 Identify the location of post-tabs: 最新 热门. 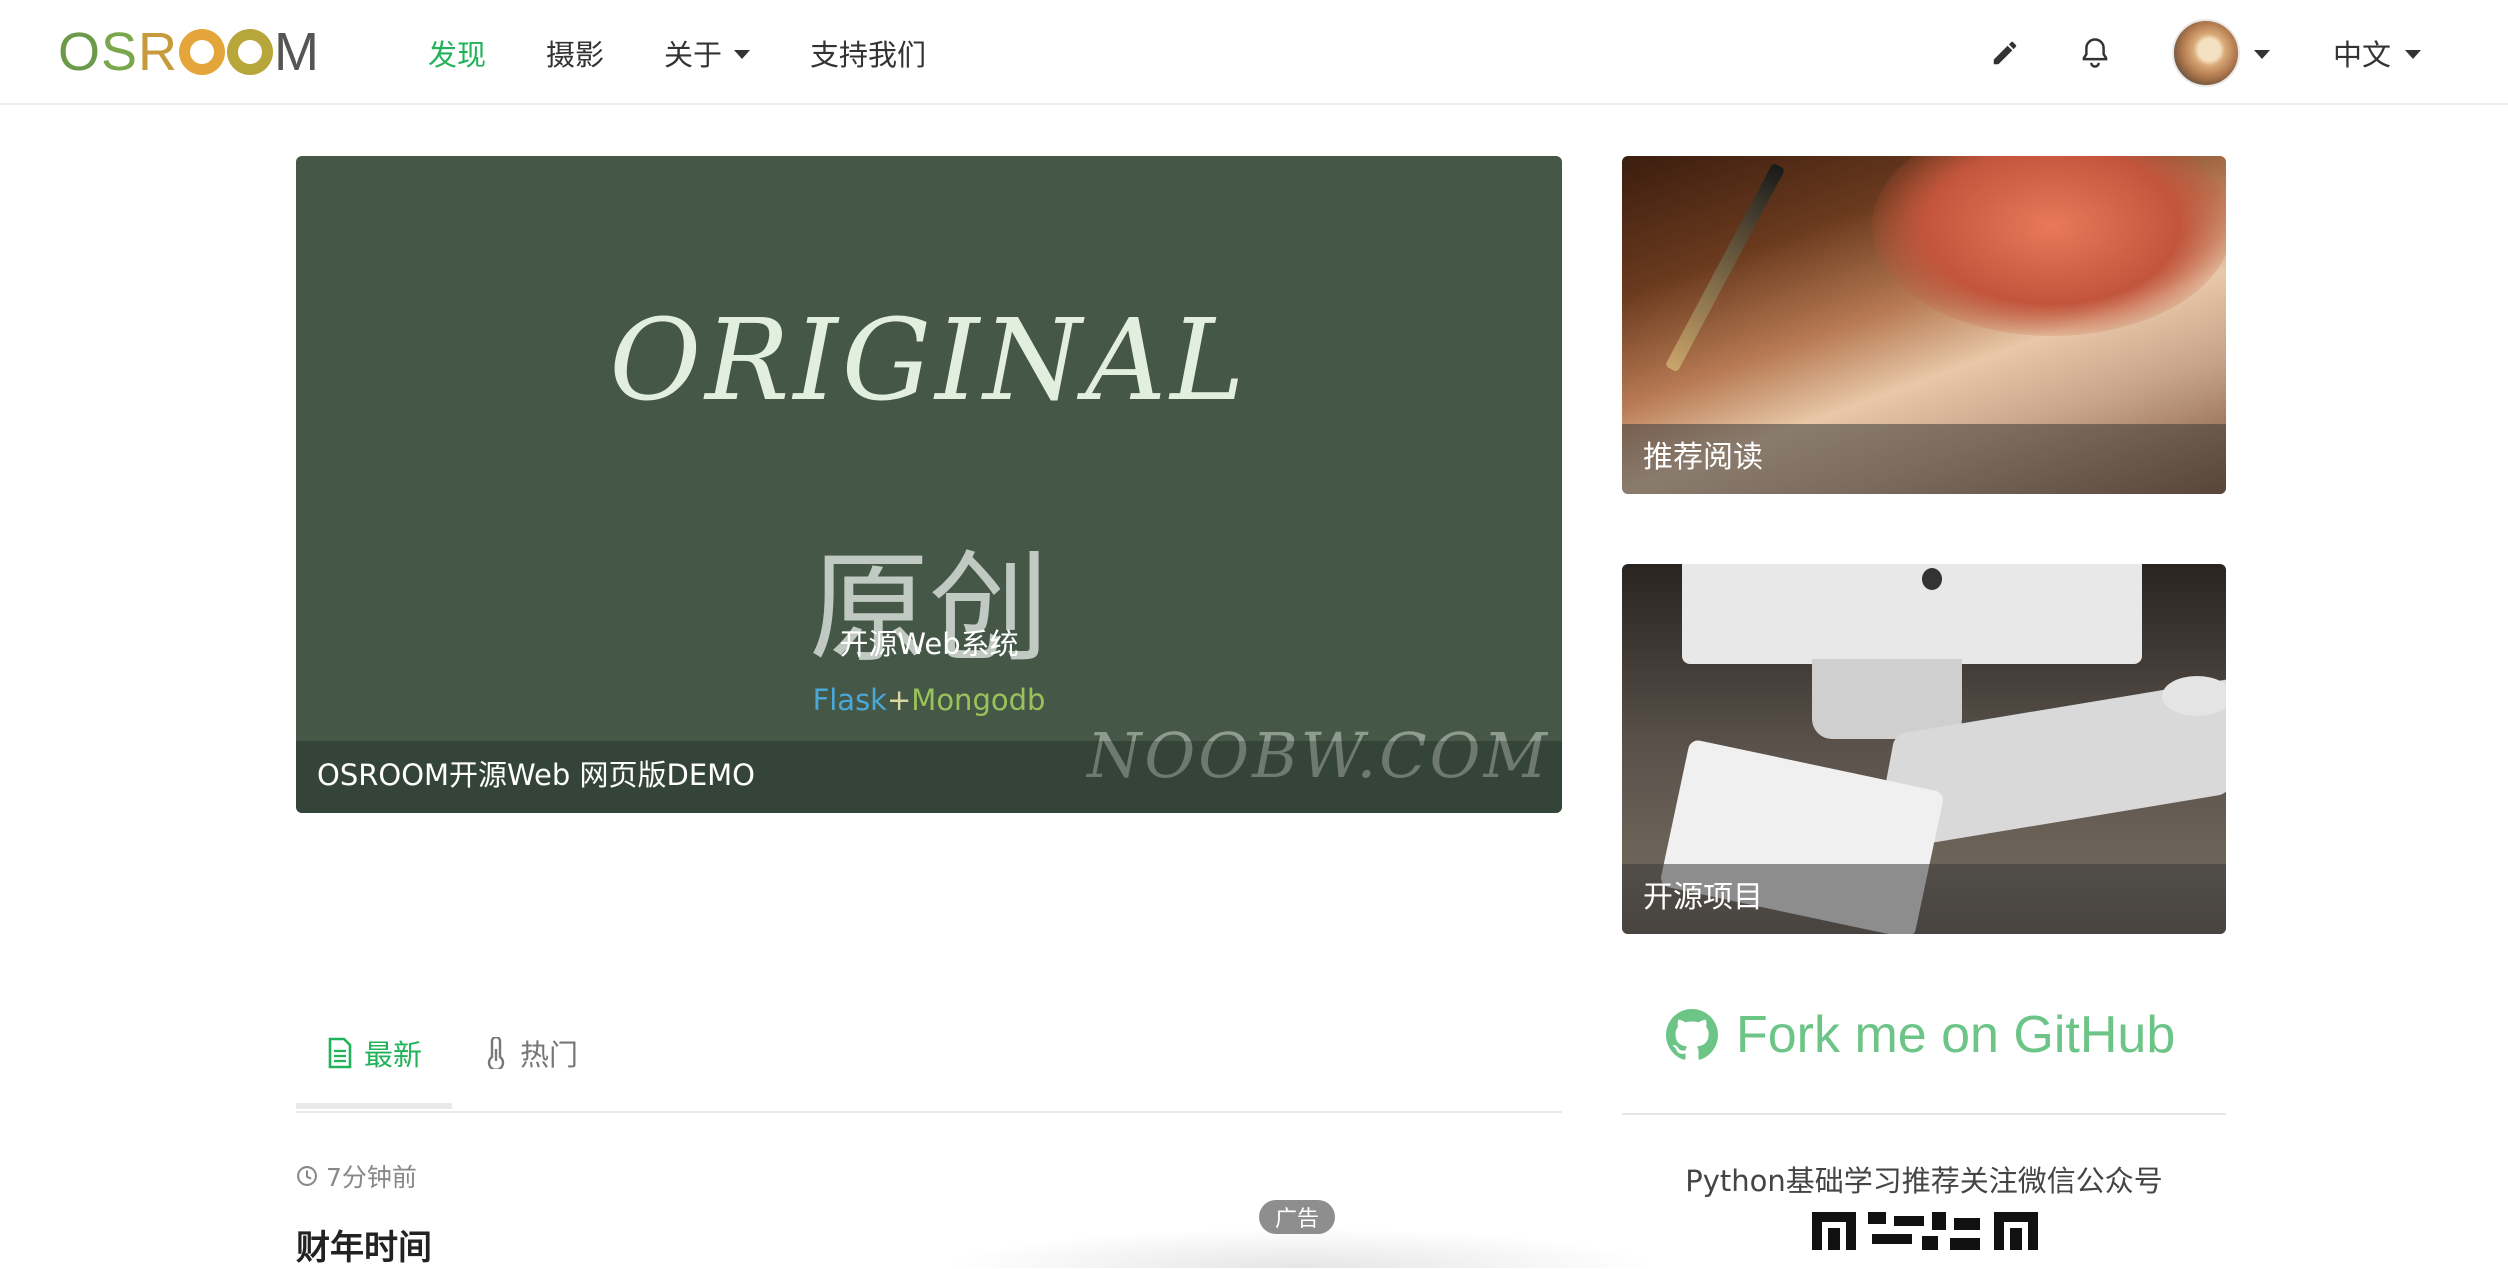
(929, 1062).